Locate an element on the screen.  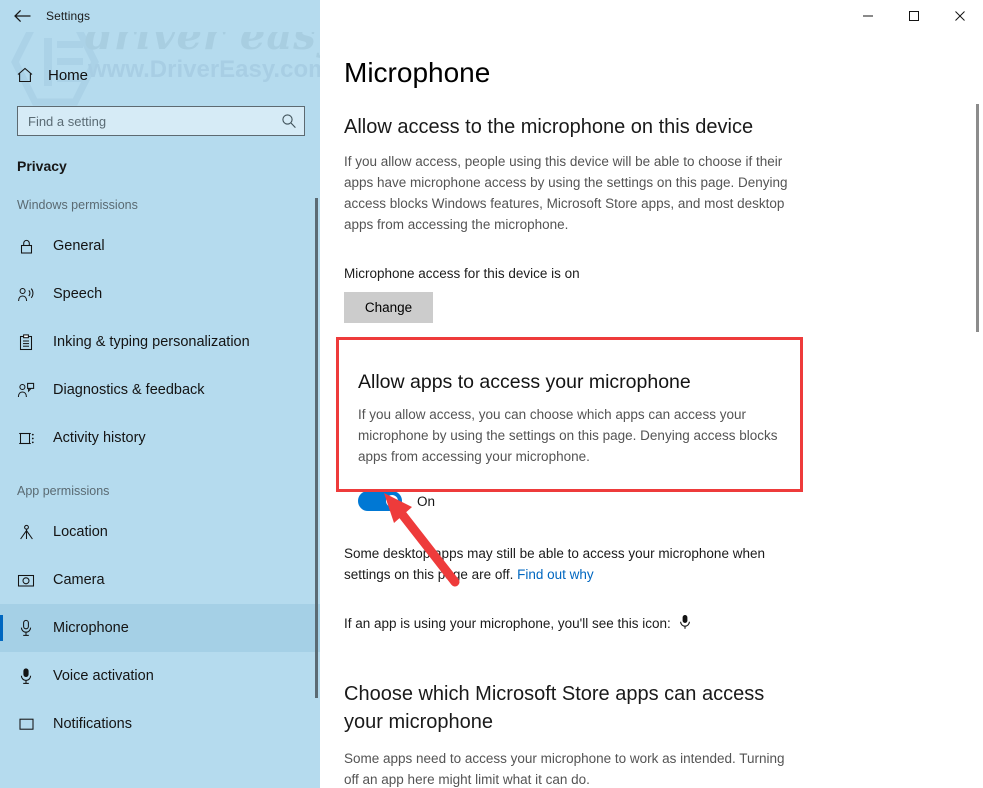
history-icon is located at coordinates (26, 438).